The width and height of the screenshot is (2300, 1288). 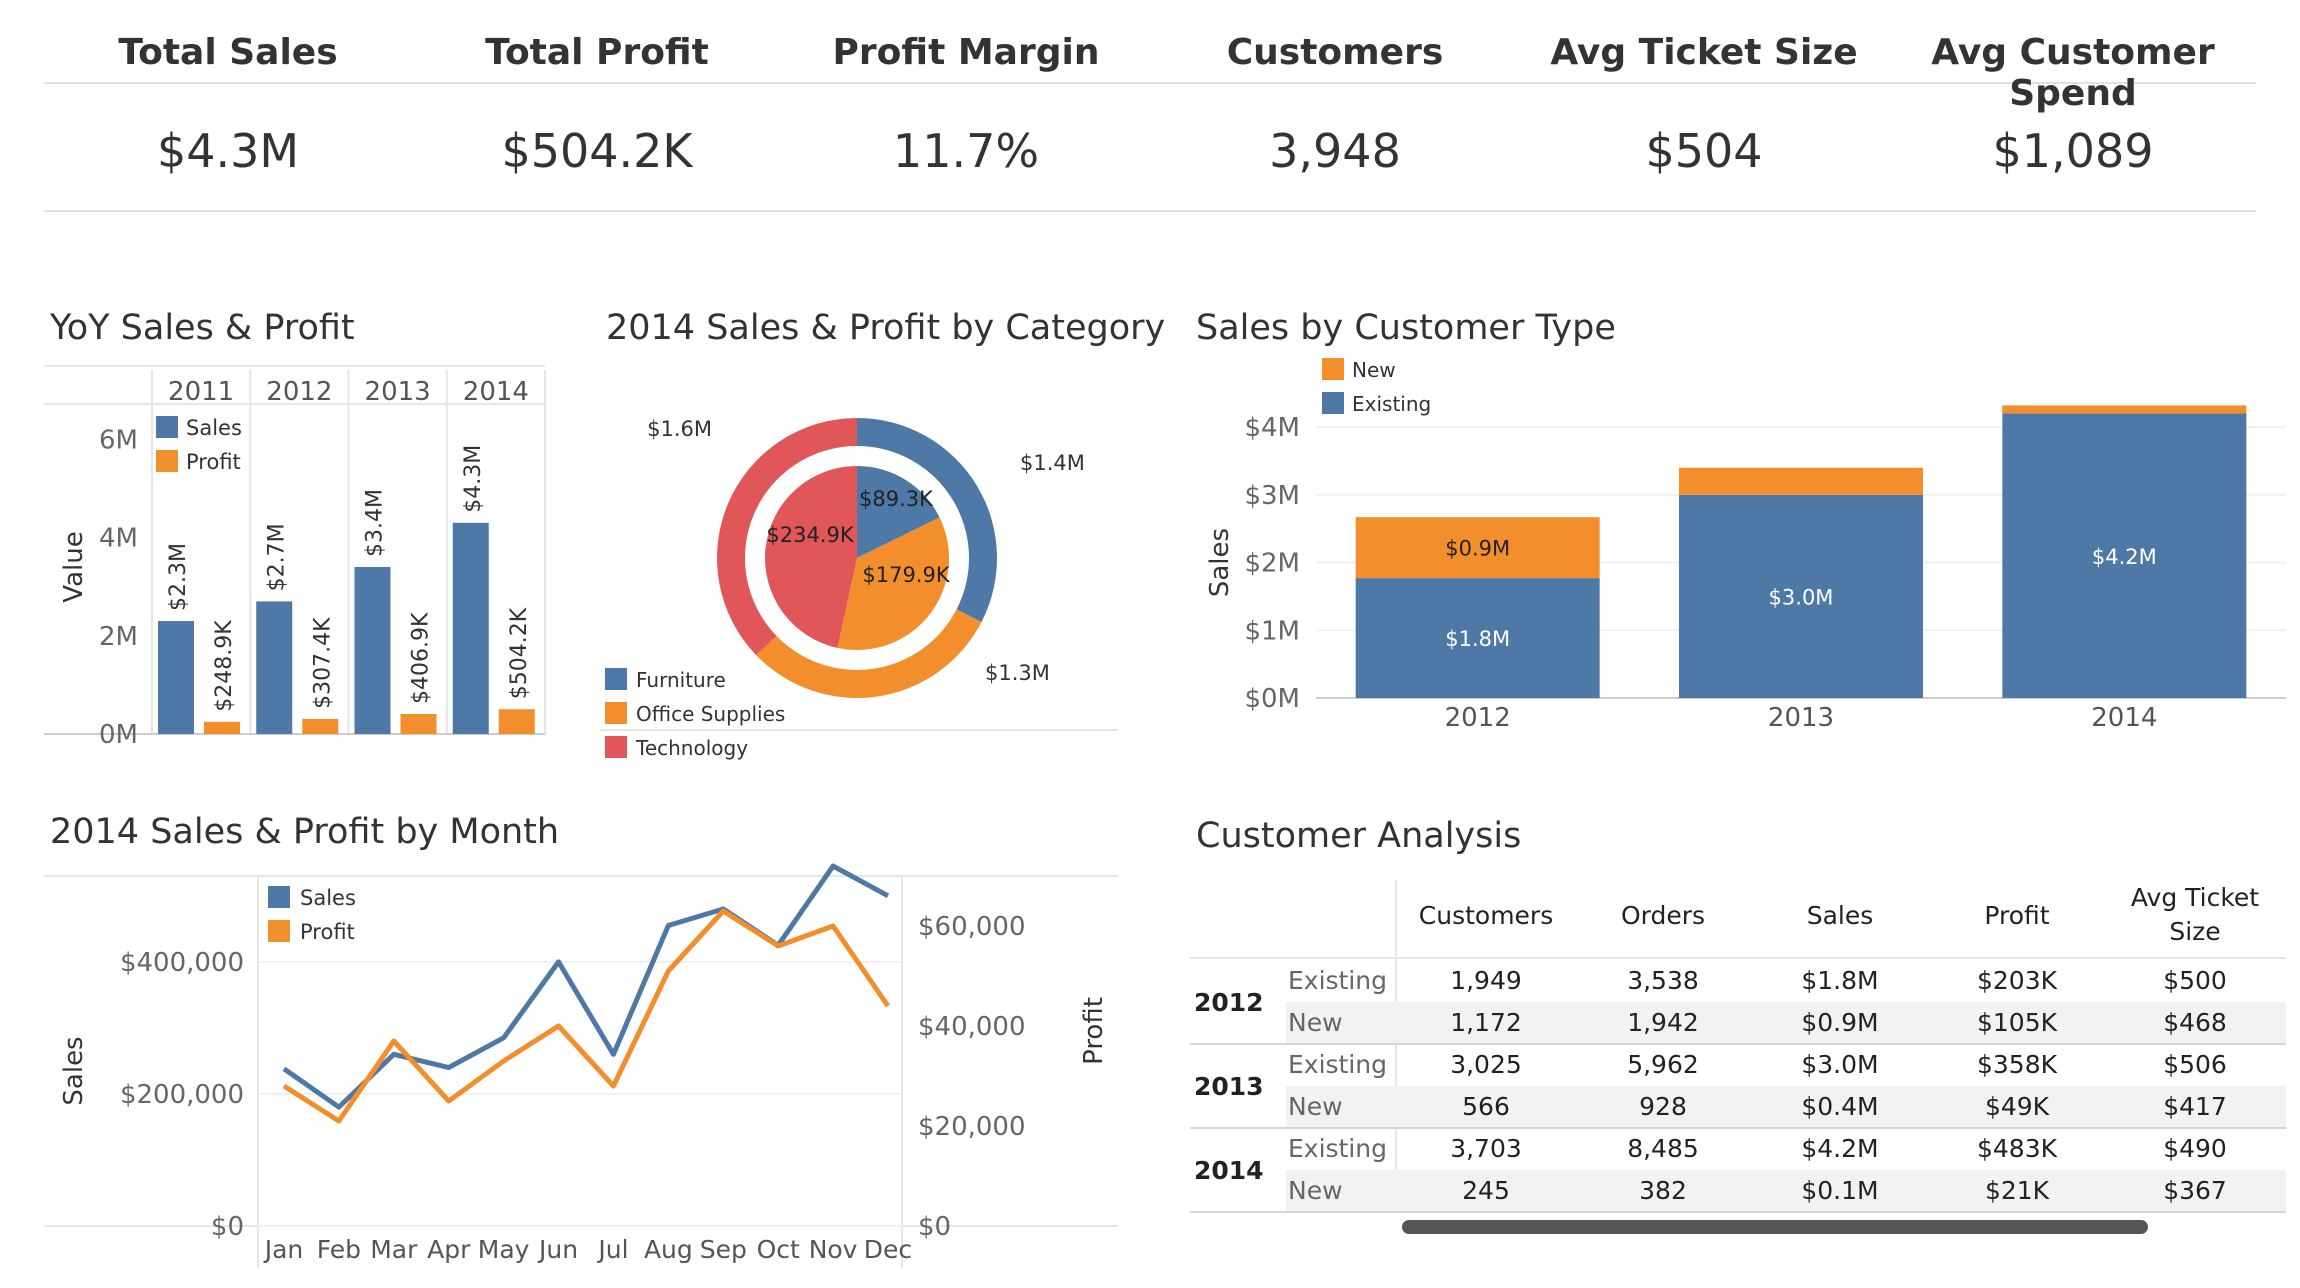 What do you see at coordinates (74, 1070) in the screenshot?
I see `y-axis-label: Sales` at bounding box center [74, 1070].